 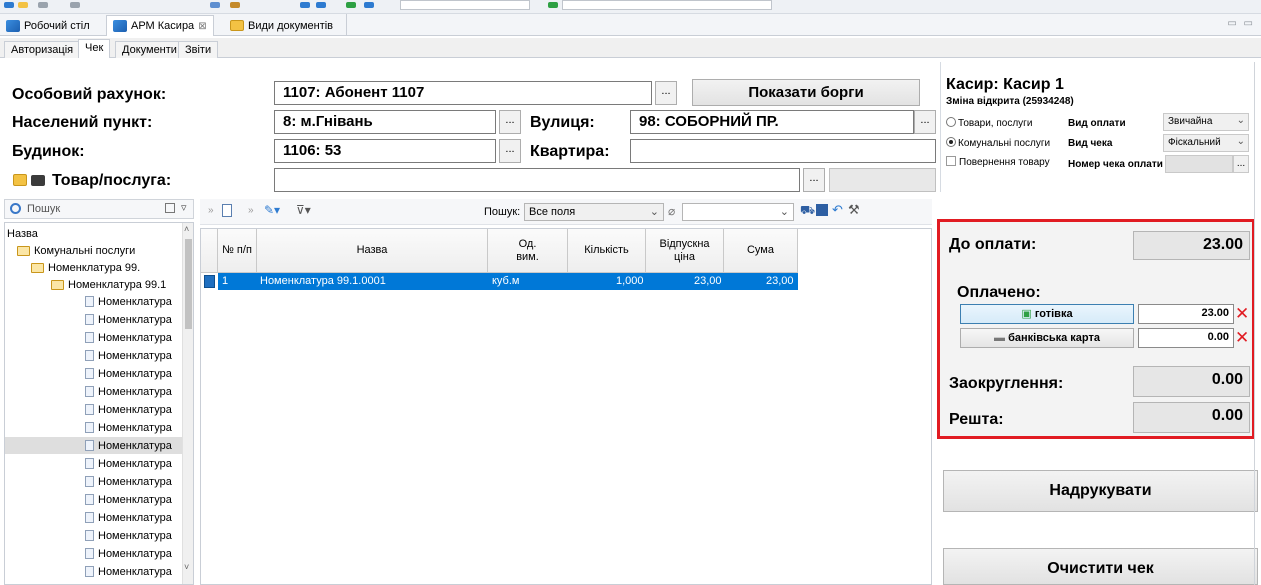 What do you see at coordinates (48, 25) in the screenshot?
I see `tab-desktop: Робочий стіл` at bounding box center [48, 25].